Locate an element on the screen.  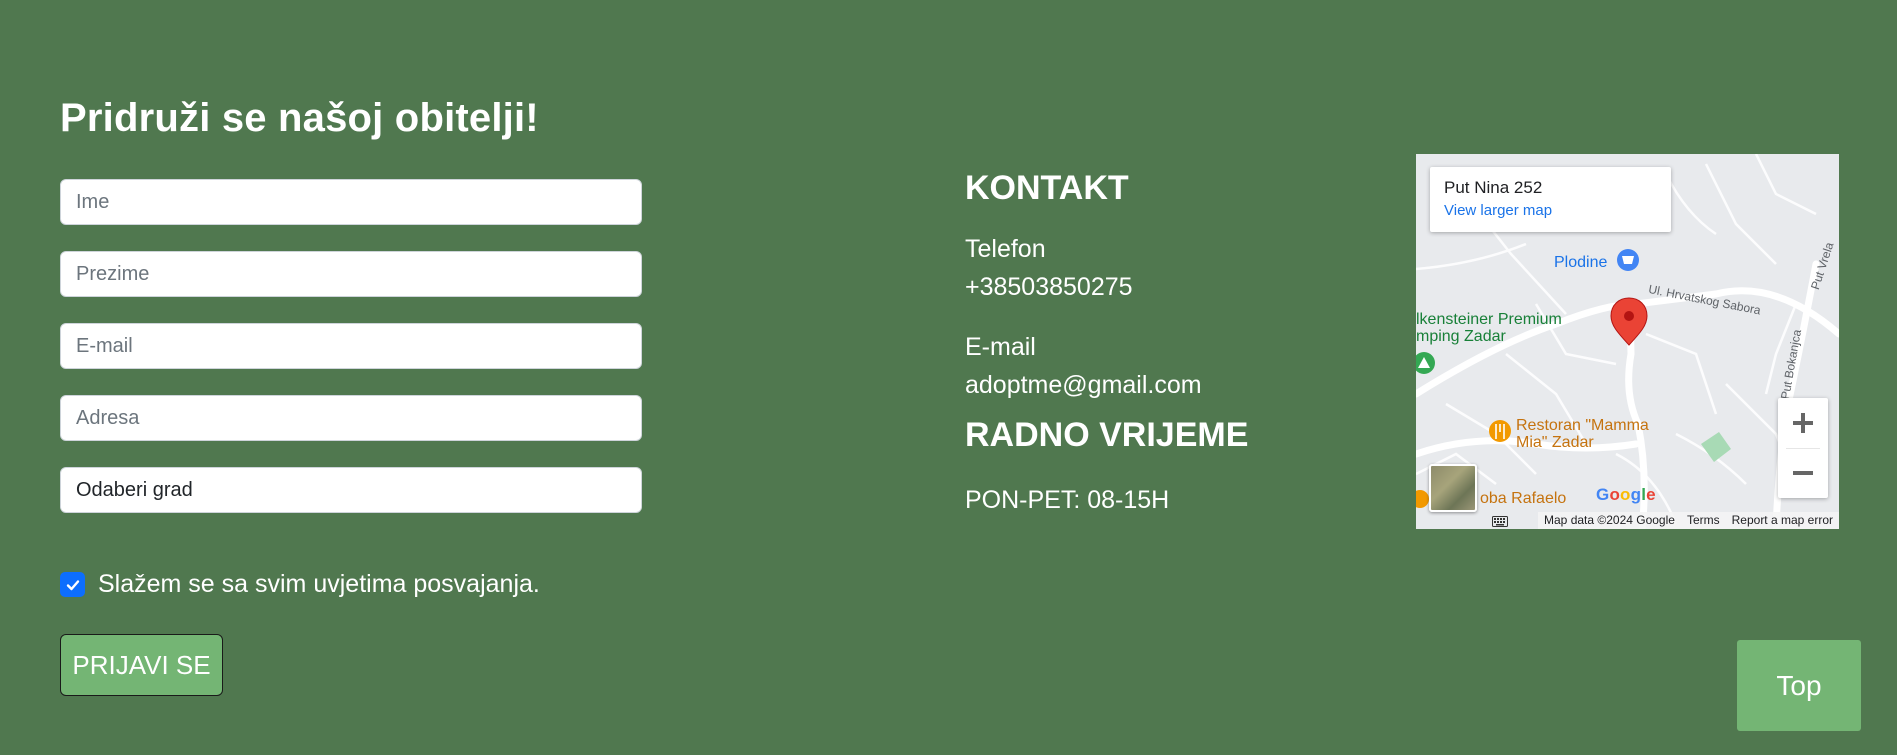
last-name-input is located at coordinates (351, 274).